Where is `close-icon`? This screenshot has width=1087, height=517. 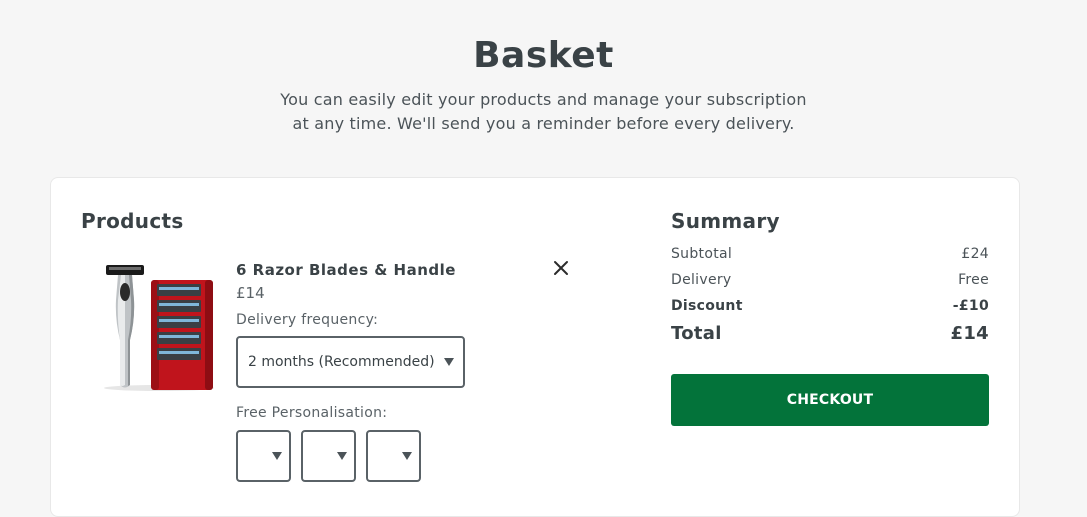
close-icon is located at coordinates (561, 268).